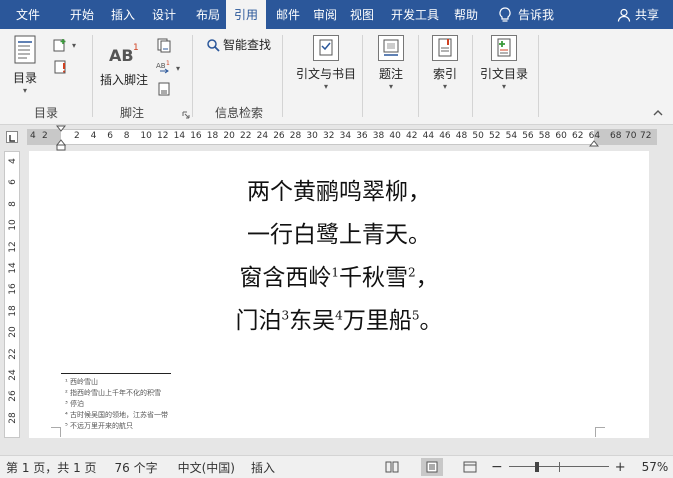  Describe the element at coordinates (246, 14) in the screenshot. I see `tab-references: 引用` at that location.